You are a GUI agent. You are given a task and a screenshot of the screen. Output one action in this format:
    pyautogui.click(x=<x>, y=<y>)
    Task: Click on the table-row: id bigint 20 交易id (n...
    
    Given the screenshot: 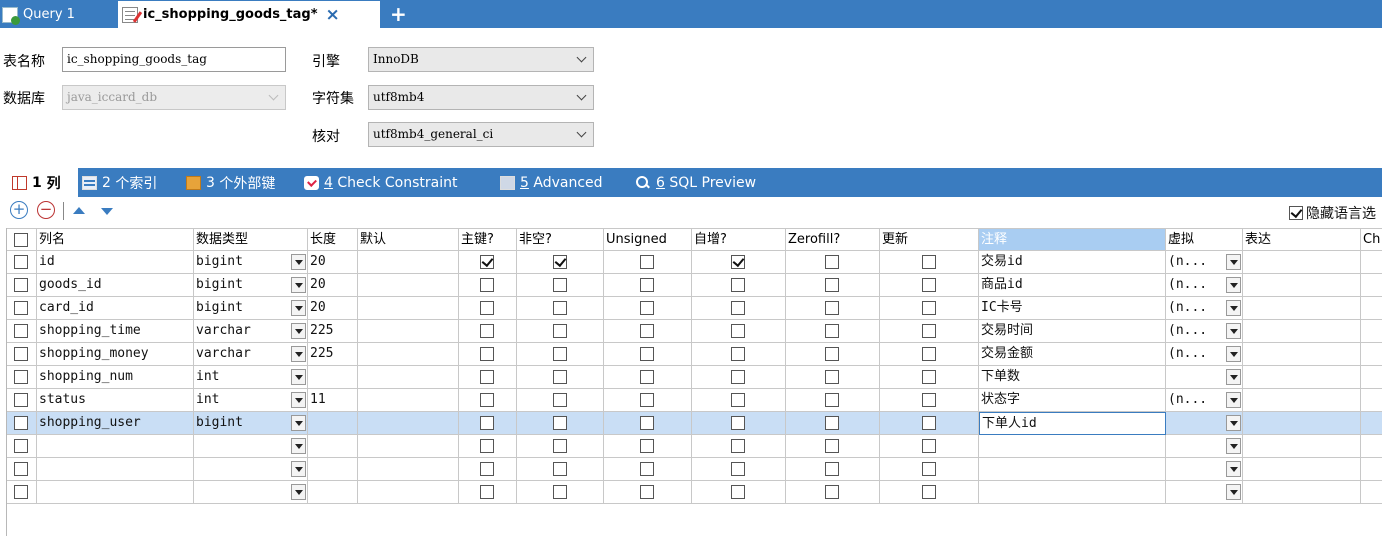 What is the action you would take?
    pyautogui.click(x=694, y=262)
    